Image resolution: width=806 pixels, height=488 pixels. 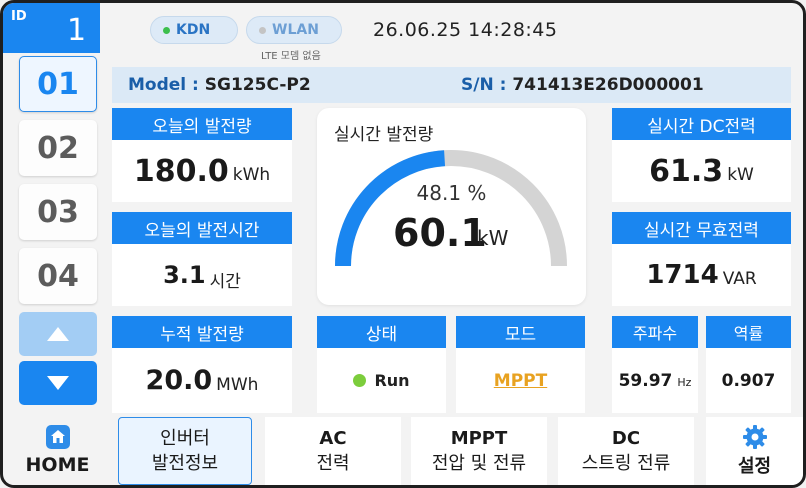 I want to click on serial-value: 741413E26D000001, so click(x=608, y=85).